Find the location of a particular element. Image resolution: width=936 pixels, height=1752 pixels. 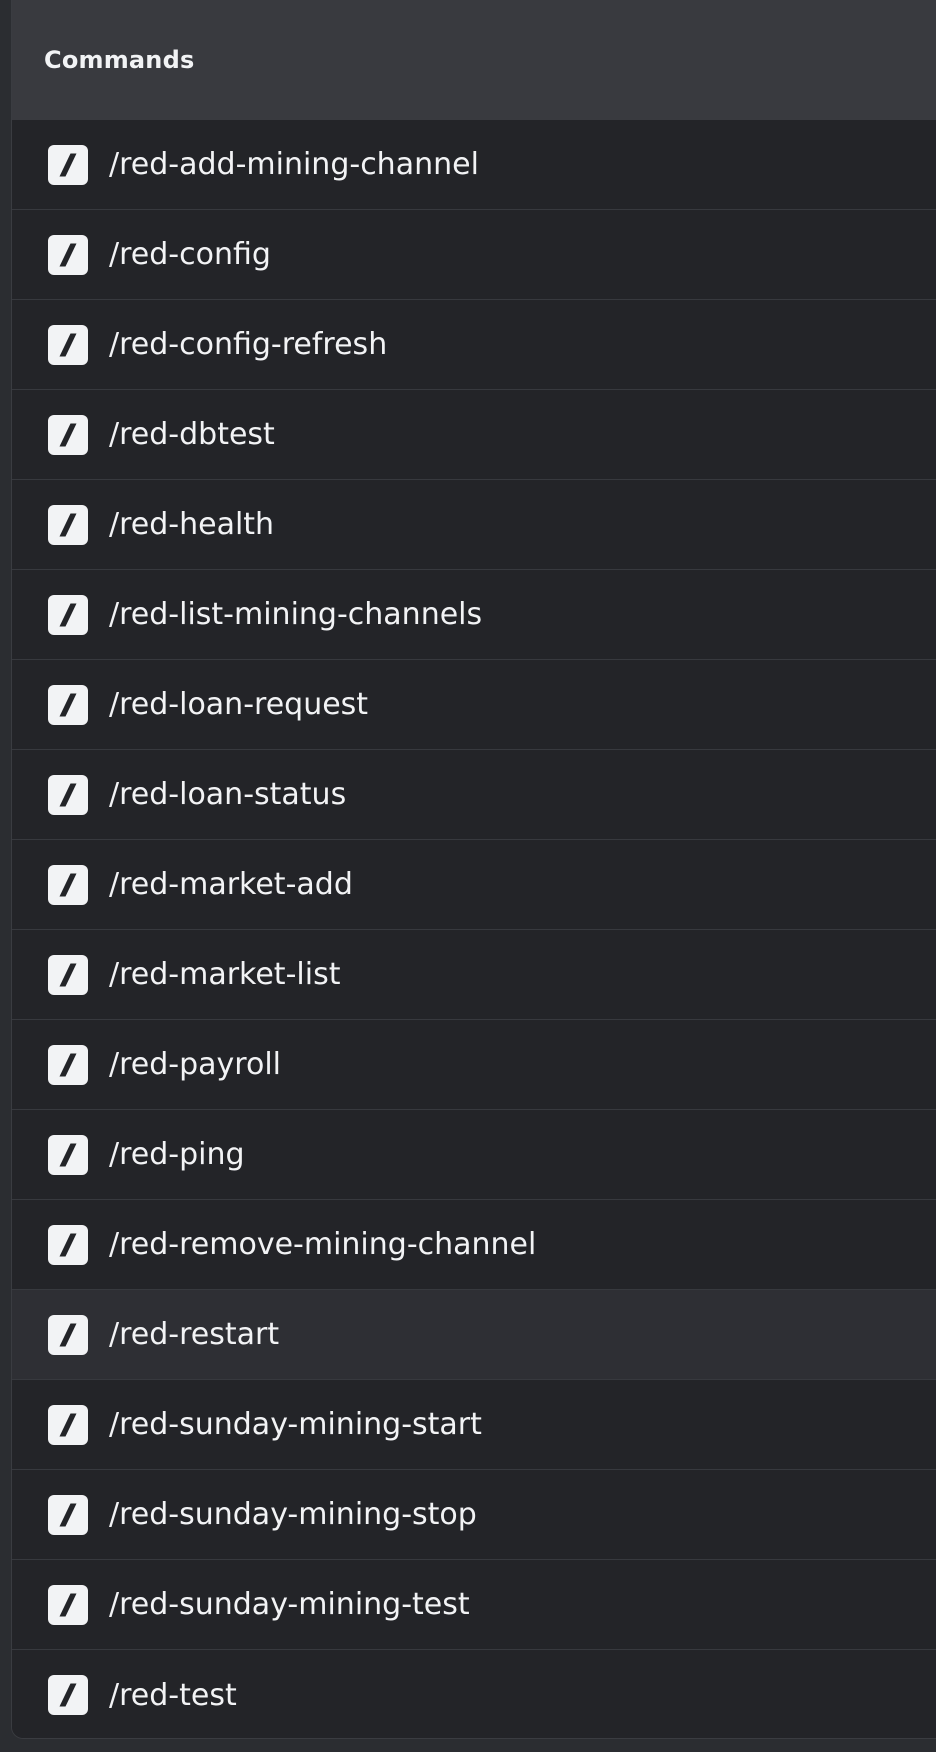

command-name: /red-config-refresh is located at coordinates (248, 344).